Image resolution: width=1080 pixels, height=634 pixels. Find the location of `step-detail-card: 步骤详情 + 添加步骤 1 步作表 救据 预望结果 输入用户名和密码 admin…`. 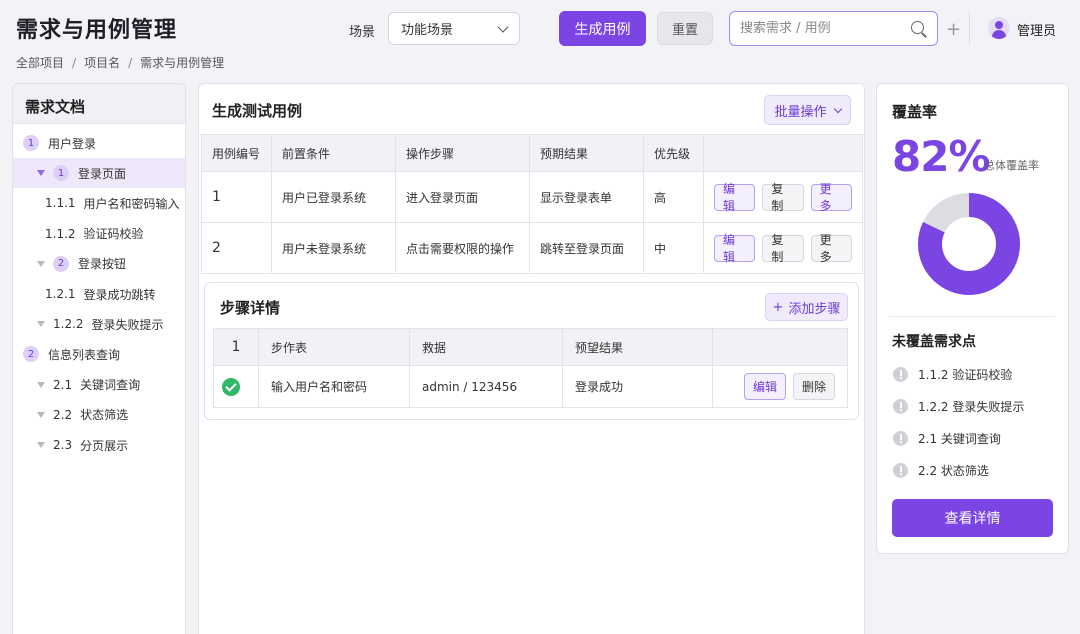

step-detail-card: 步骤详情 + 添加步骤 1 步作表 救据 预望结果 输入用户名和密码 admin… is located at coordinates (531, 351).